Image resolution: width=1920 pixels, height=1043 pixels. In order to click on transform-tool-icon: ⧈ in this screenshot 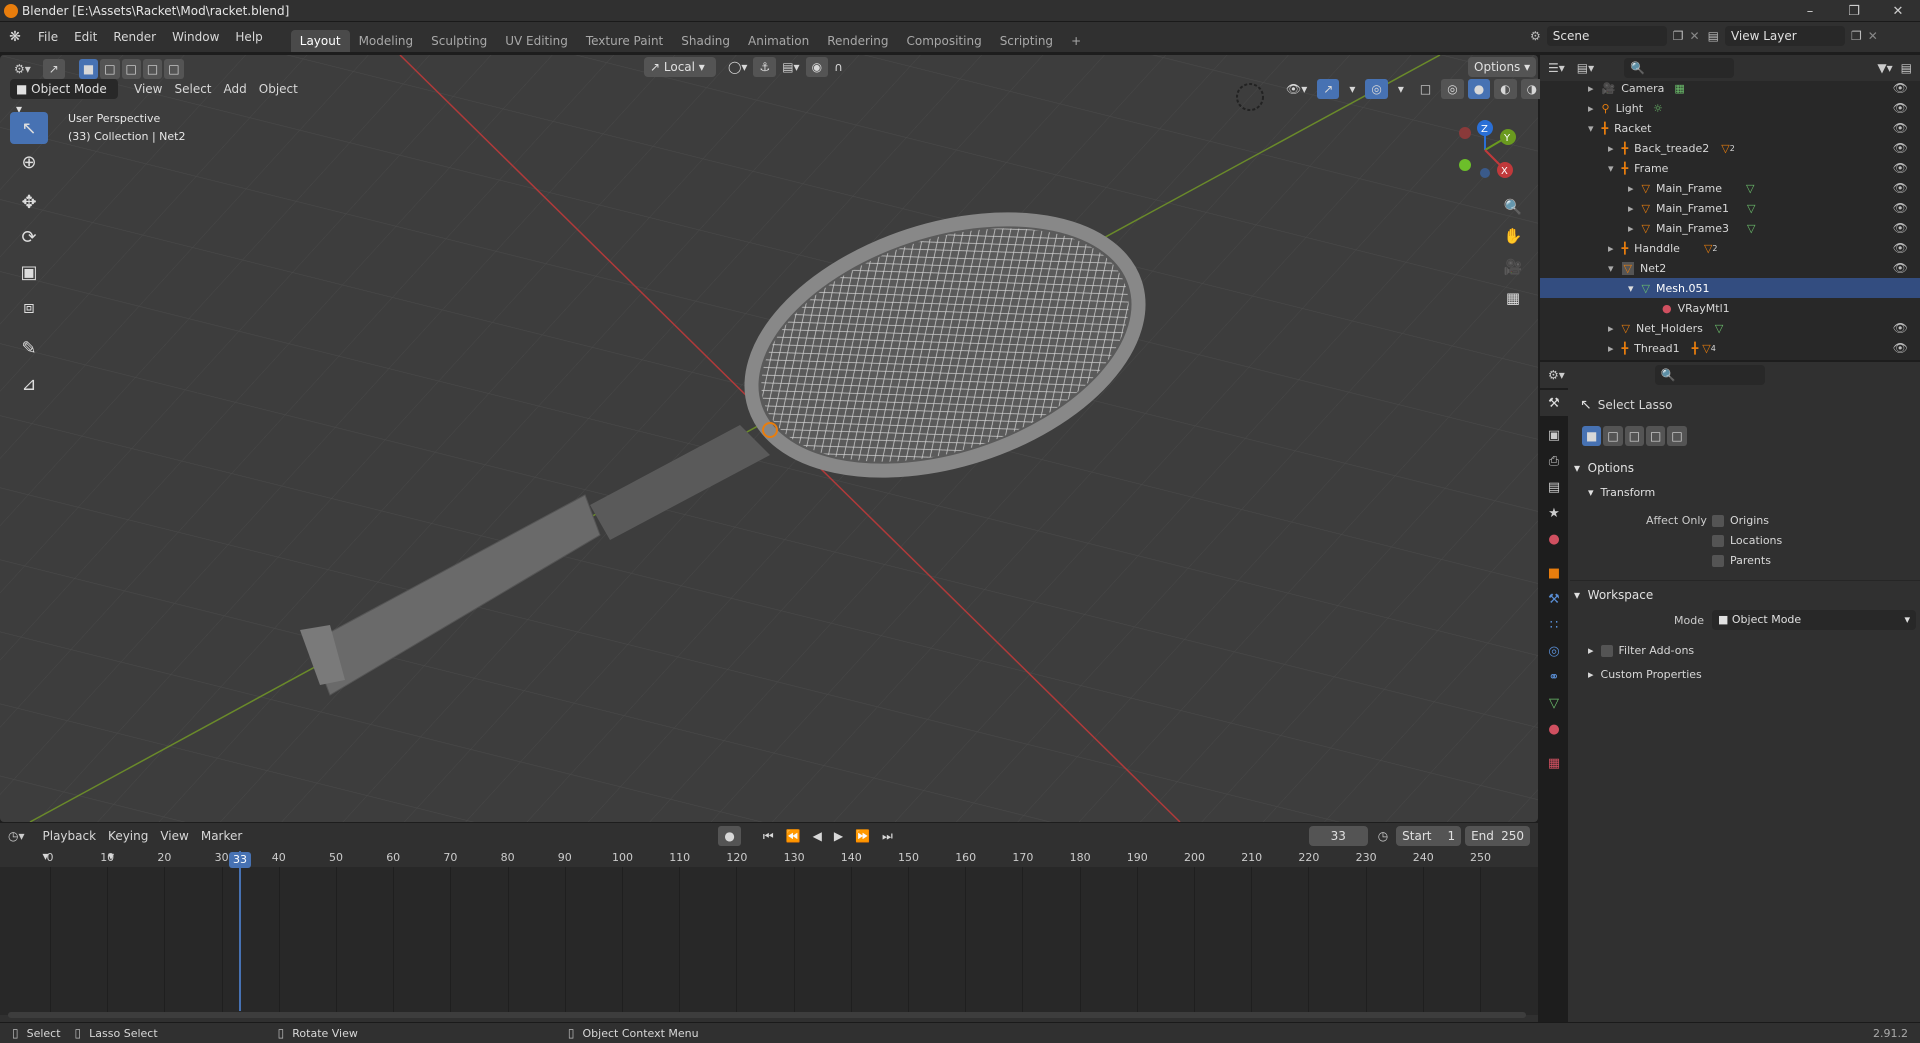, I will do `click(29, 307)`.